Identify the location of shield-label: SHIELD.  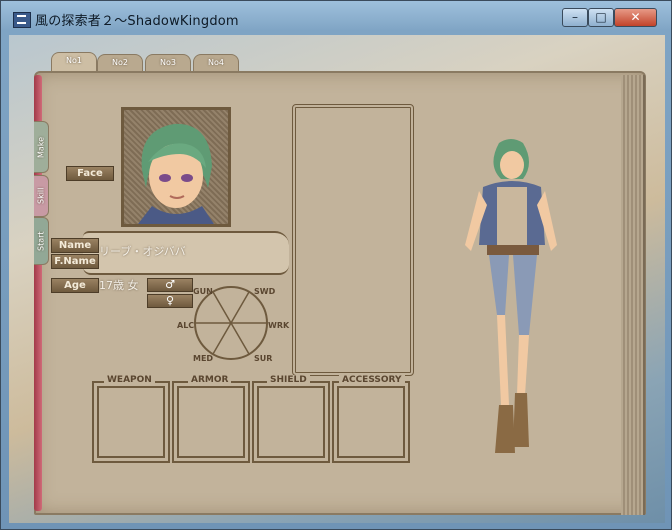
(288, 380).